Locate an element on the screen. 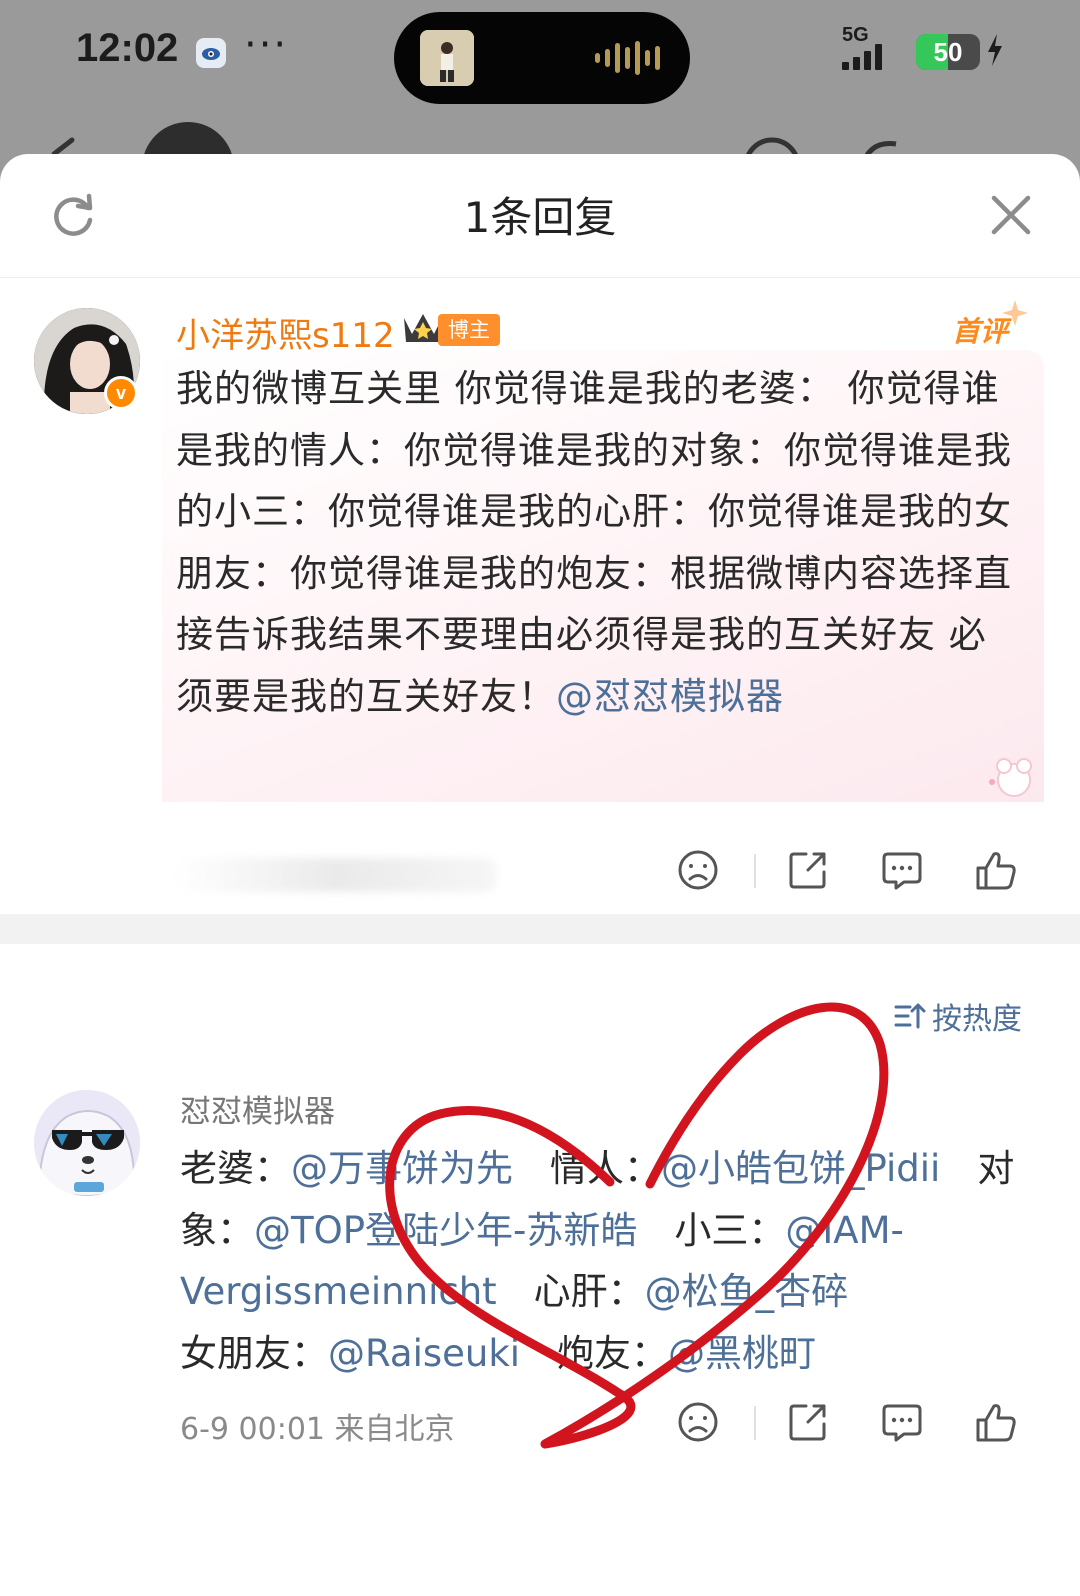  reply-label: 女朋友： is located at coordinates (254, 1353).